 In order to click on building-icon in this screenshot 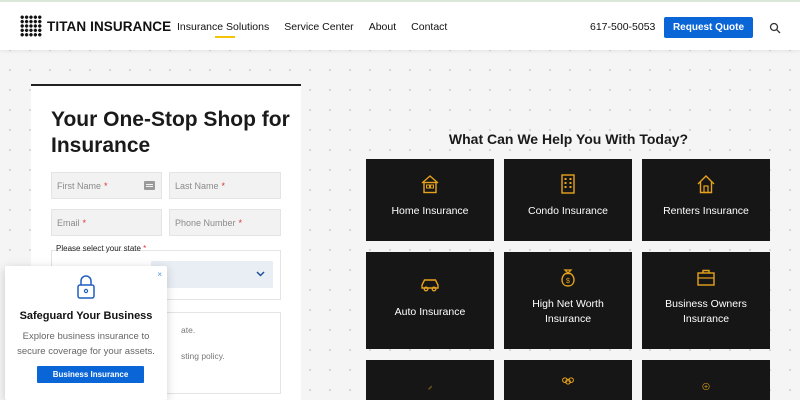, I will do `click(568, 184)`.